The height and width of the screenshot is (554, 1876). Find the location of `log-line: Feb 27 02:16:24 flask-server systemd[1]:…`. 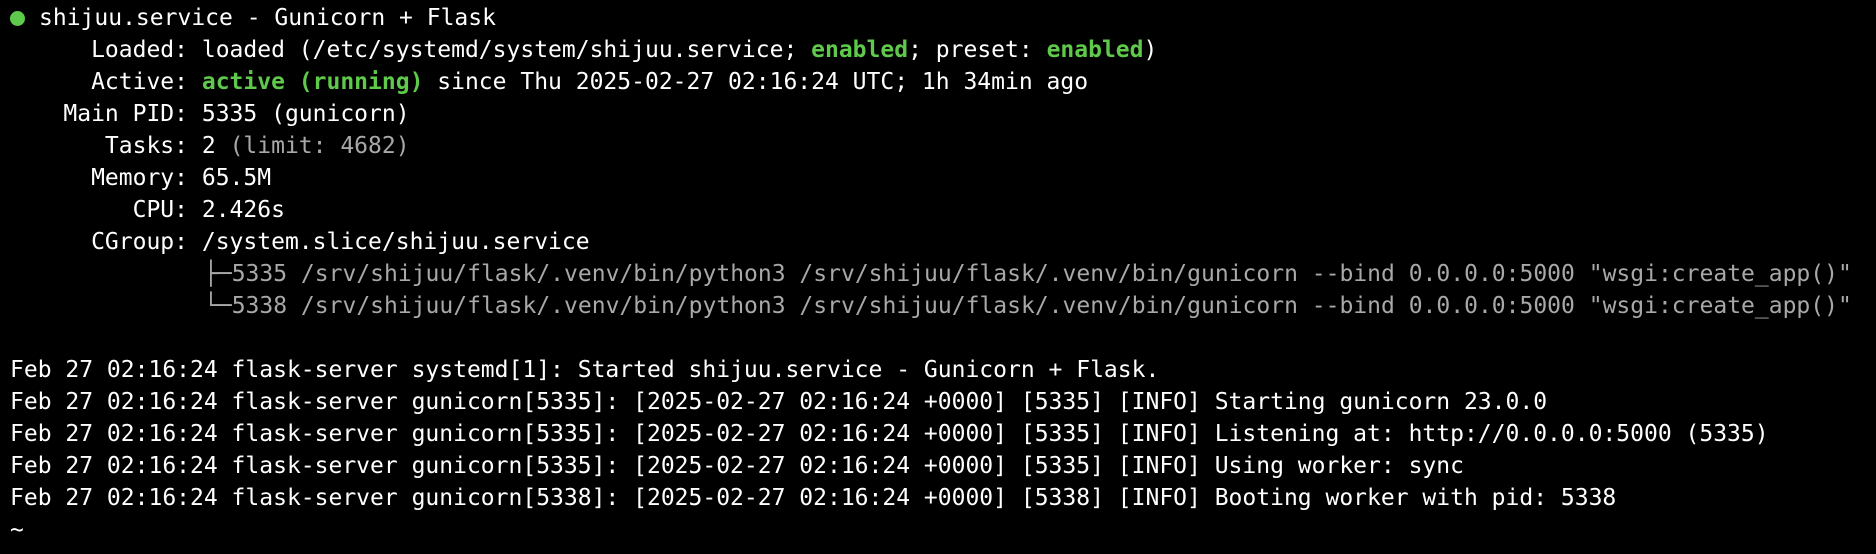

log-line: Feb 27 02:16:24 flask-server systemd[1]:… is located at coordinates (585, 370).